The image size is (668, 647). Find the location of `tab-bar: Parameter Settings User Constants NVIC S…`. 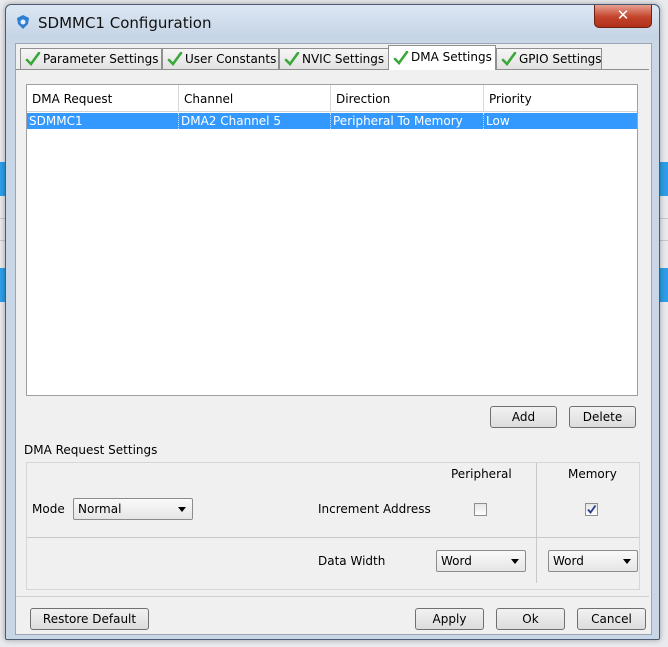

tab-bar: Parameter Settings User Constants NVIC S… is located at coordinates (333, 57).